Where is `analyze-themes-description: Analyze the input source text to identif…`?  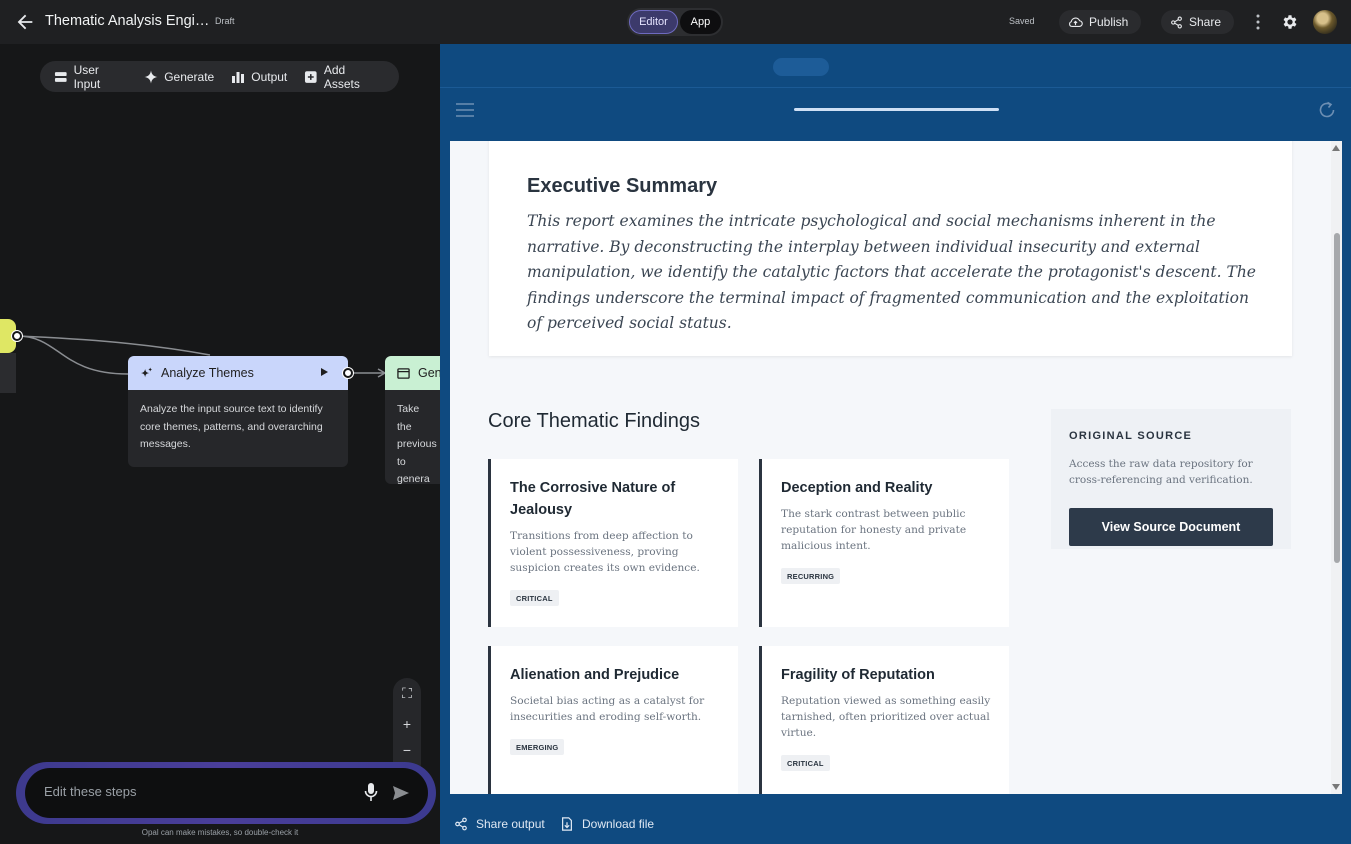 analyze-themes-description: Analyze the input source text to identif… is located at coordinates (231, 426).